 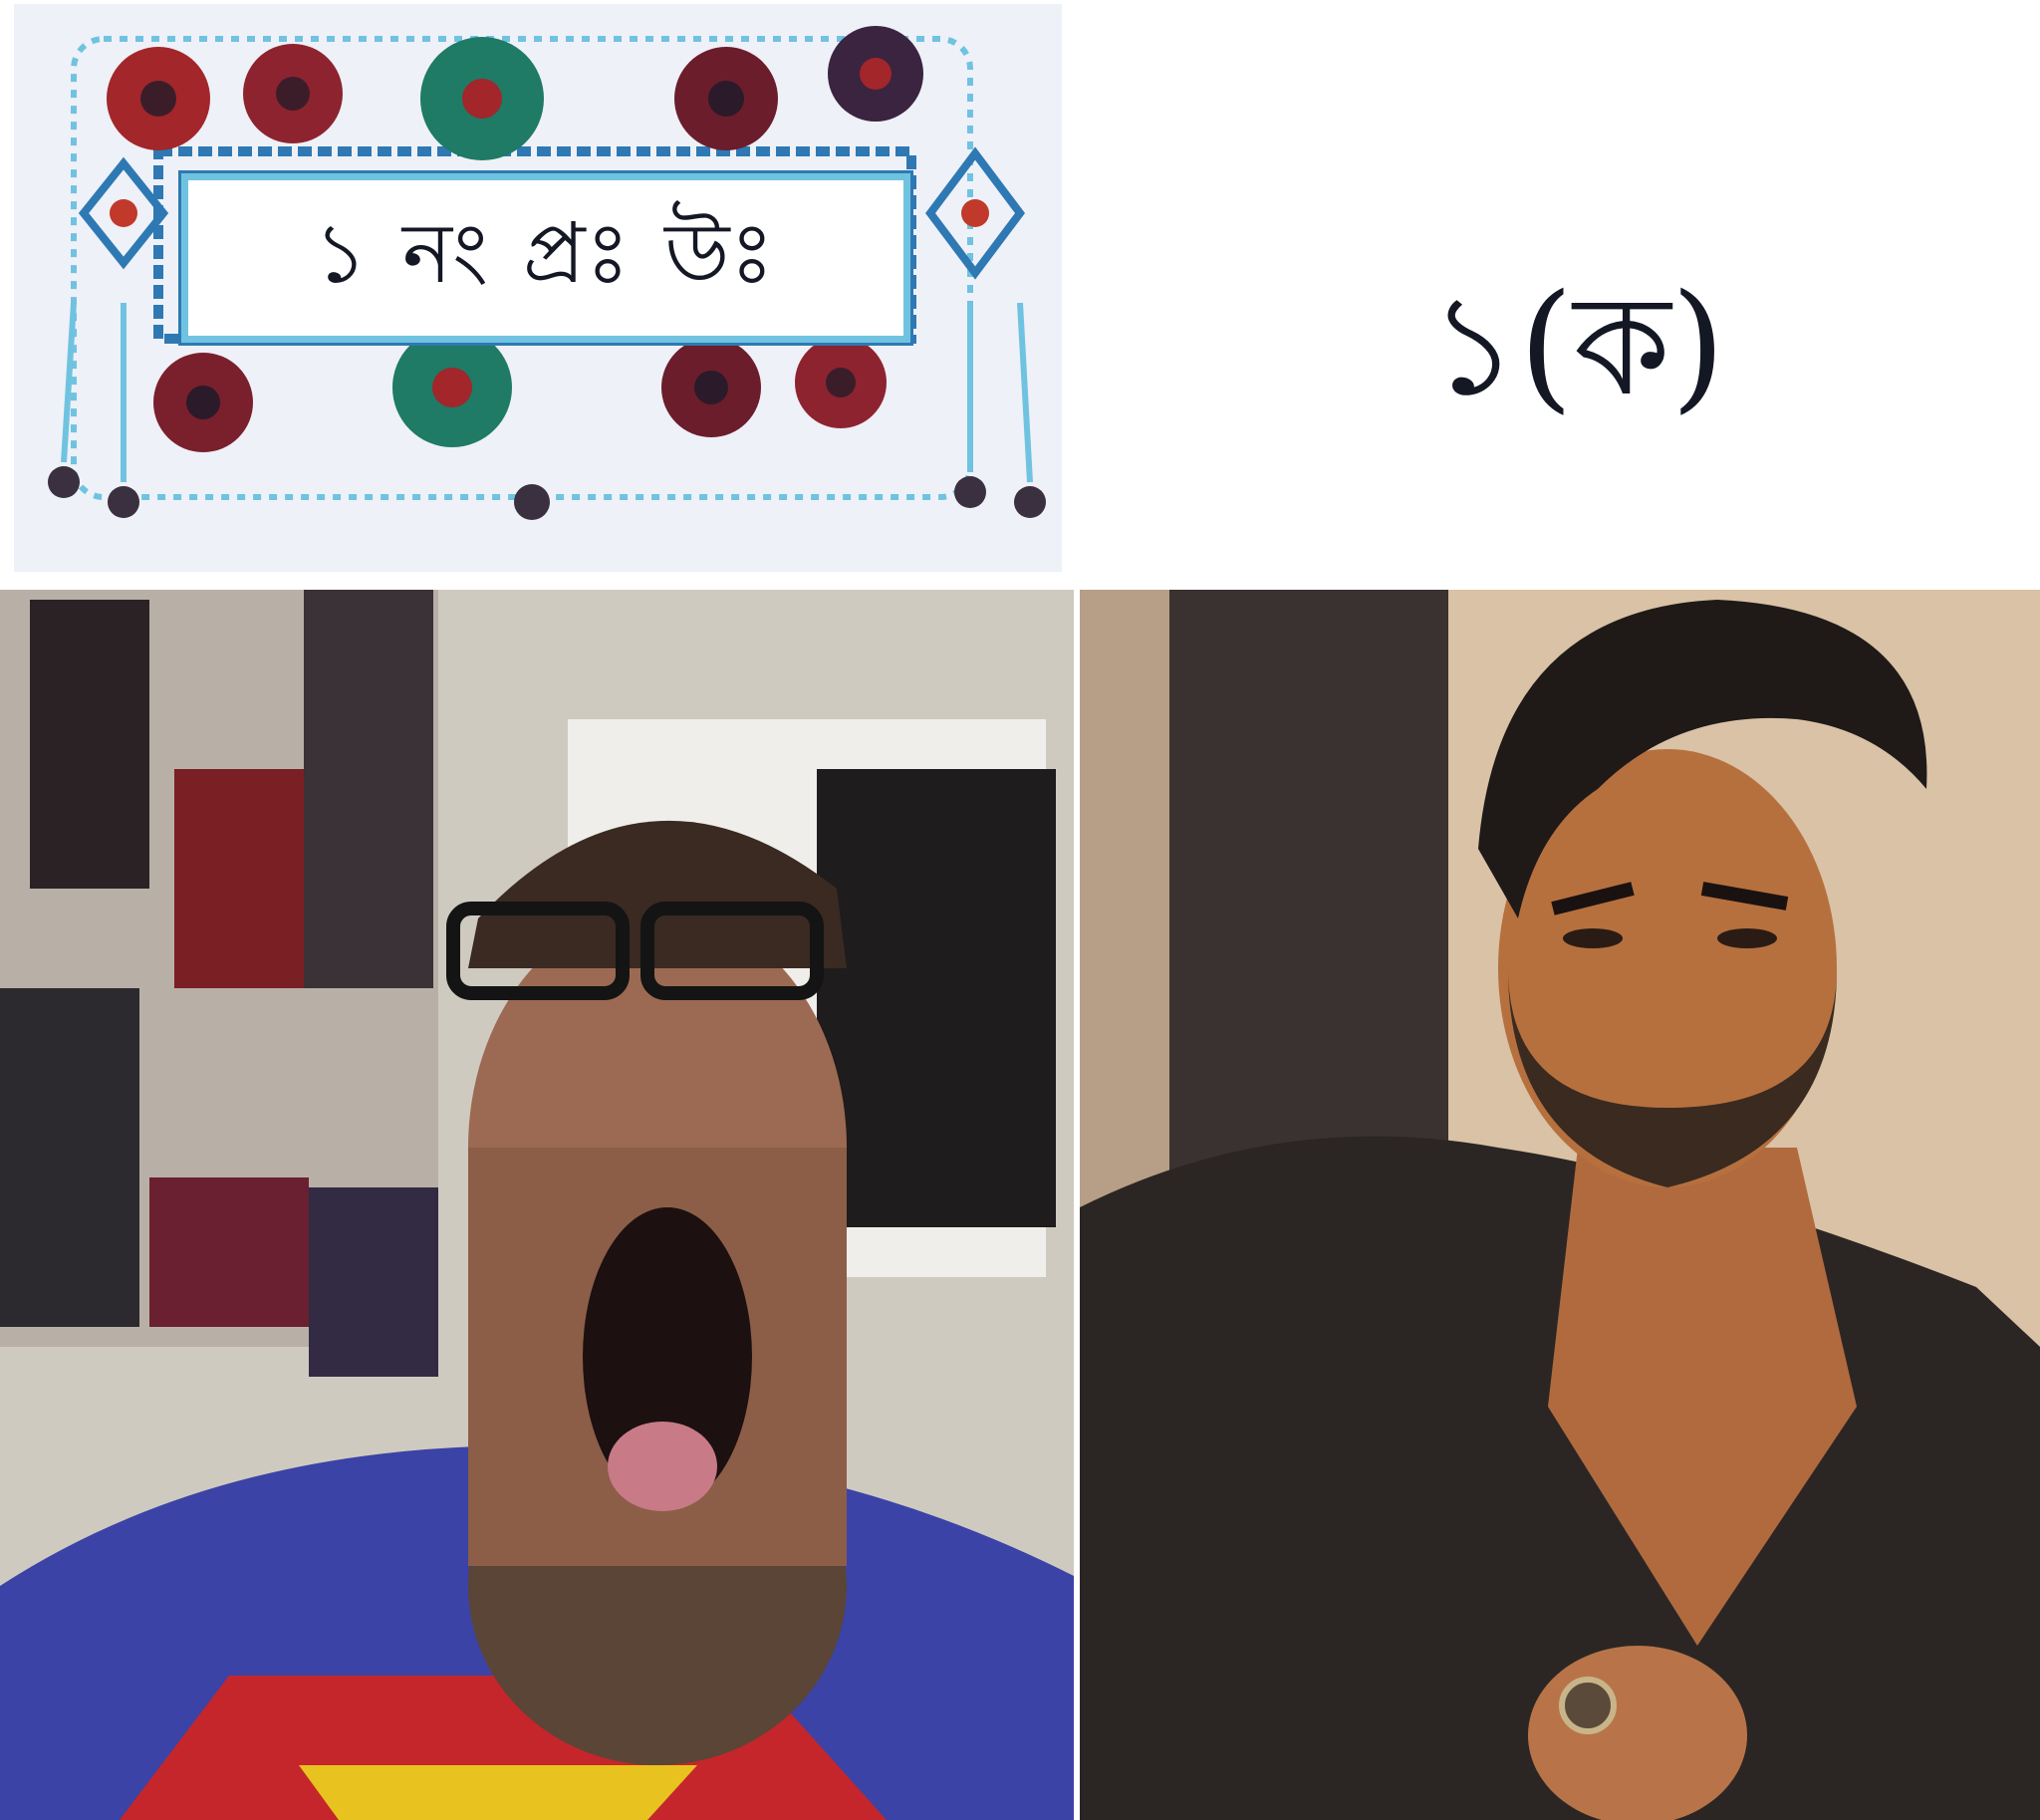 I want to click on ring, so click(x=1588, y=1705).